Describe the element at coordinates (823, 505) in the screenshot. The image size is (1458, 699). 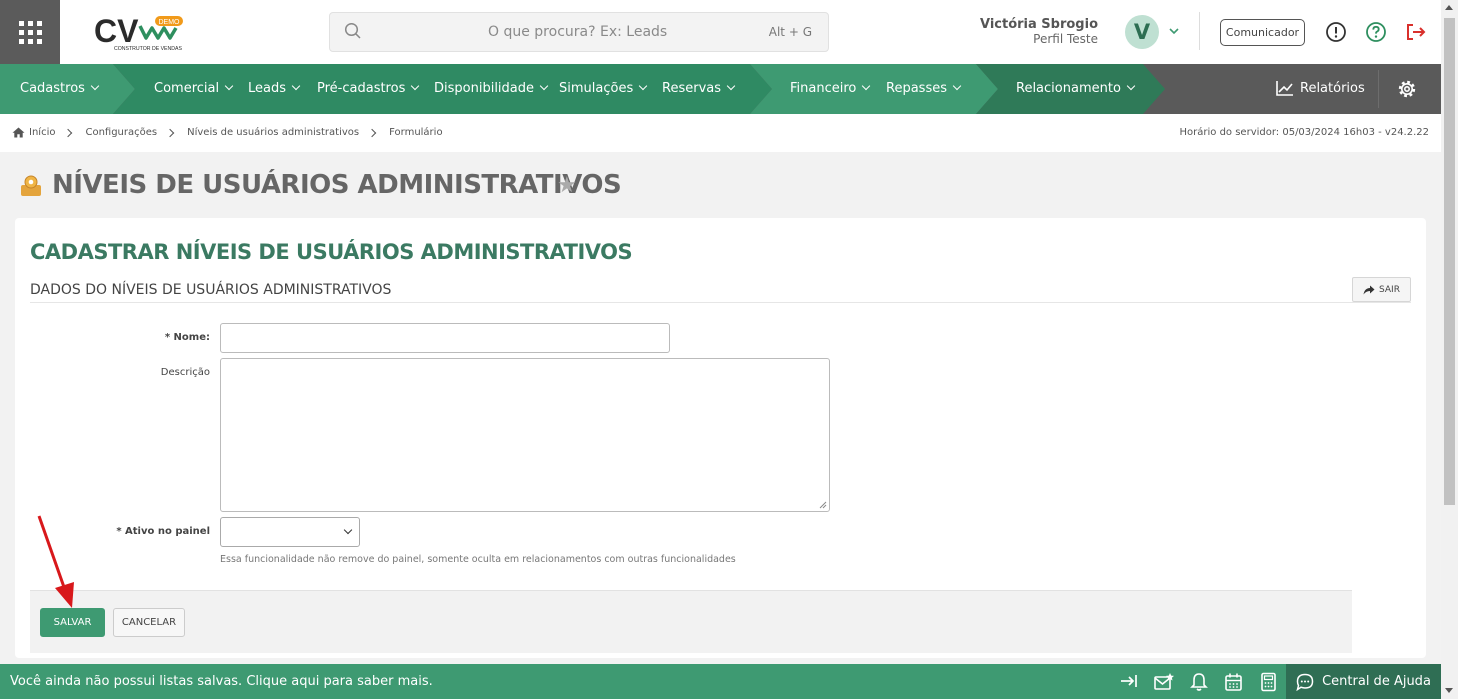
I see `resize-handle-icon` at that location.